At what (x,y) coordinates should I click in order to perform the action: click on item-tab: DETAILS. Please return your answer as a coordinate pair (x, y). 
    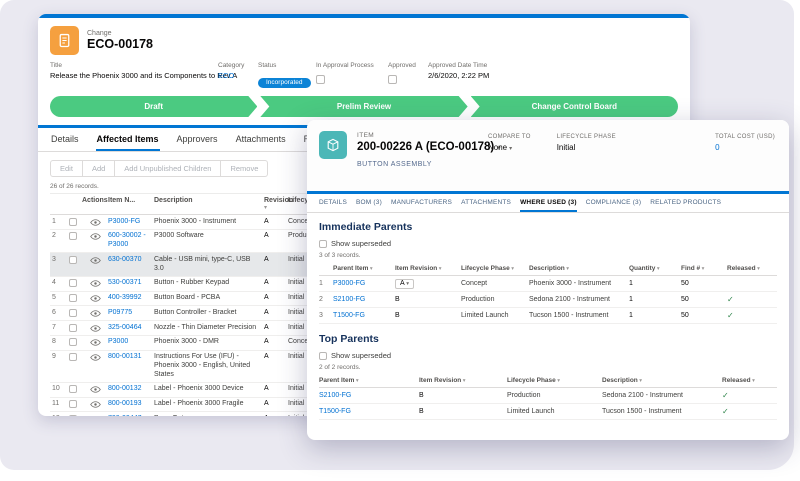
    Looking at the image, I should click on (333, 203).